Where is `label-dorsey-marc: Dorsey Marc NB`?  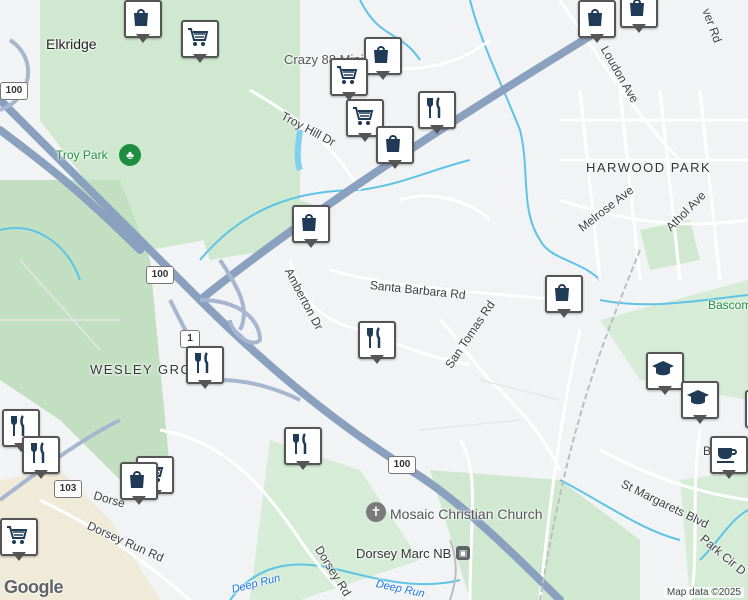
label-dorsey-marc: Dorsey Marc NB is located at coordinates (404, 553).